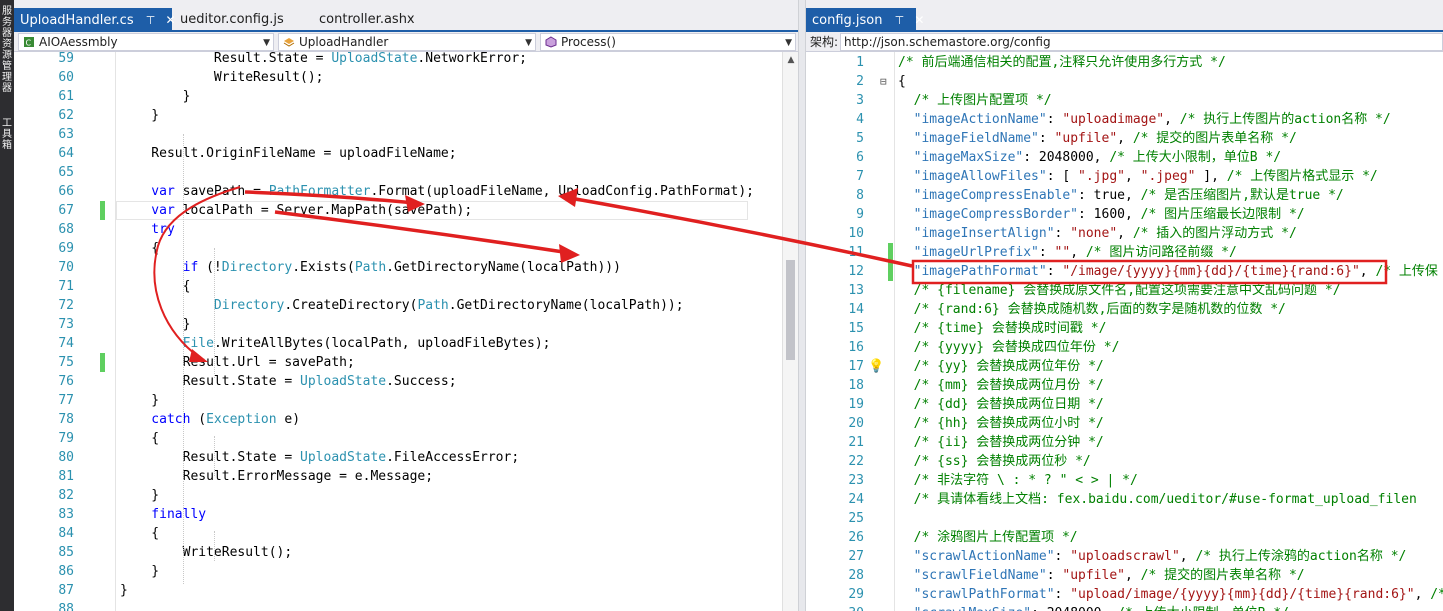 The width and height of the screenshot is (1443, 611). What do you see at coordinates (391, 571) in the screenshot?
I see `code-line: 86 }` at bounding box center [391, 571].